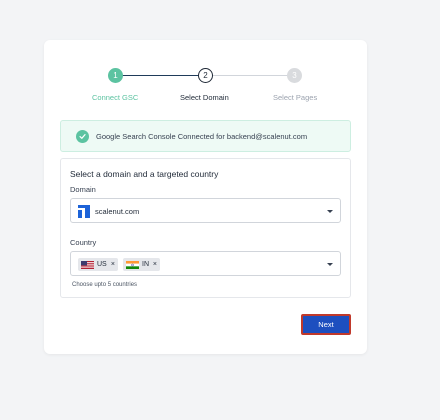 The height and width of the screenshot is (420, 440). Describe the element at coordinates (144, 174) in the screenshot. I see `form-title: Select a domain and a targeted country` at that location.